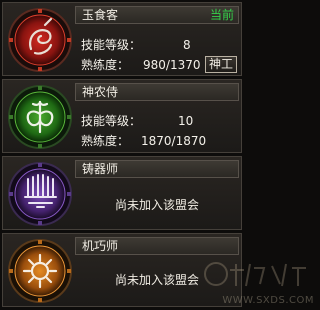  Describe the element at coordinates (157, 246) in the screenshot. I see `profession-title-bar: 机巧师` at that location.